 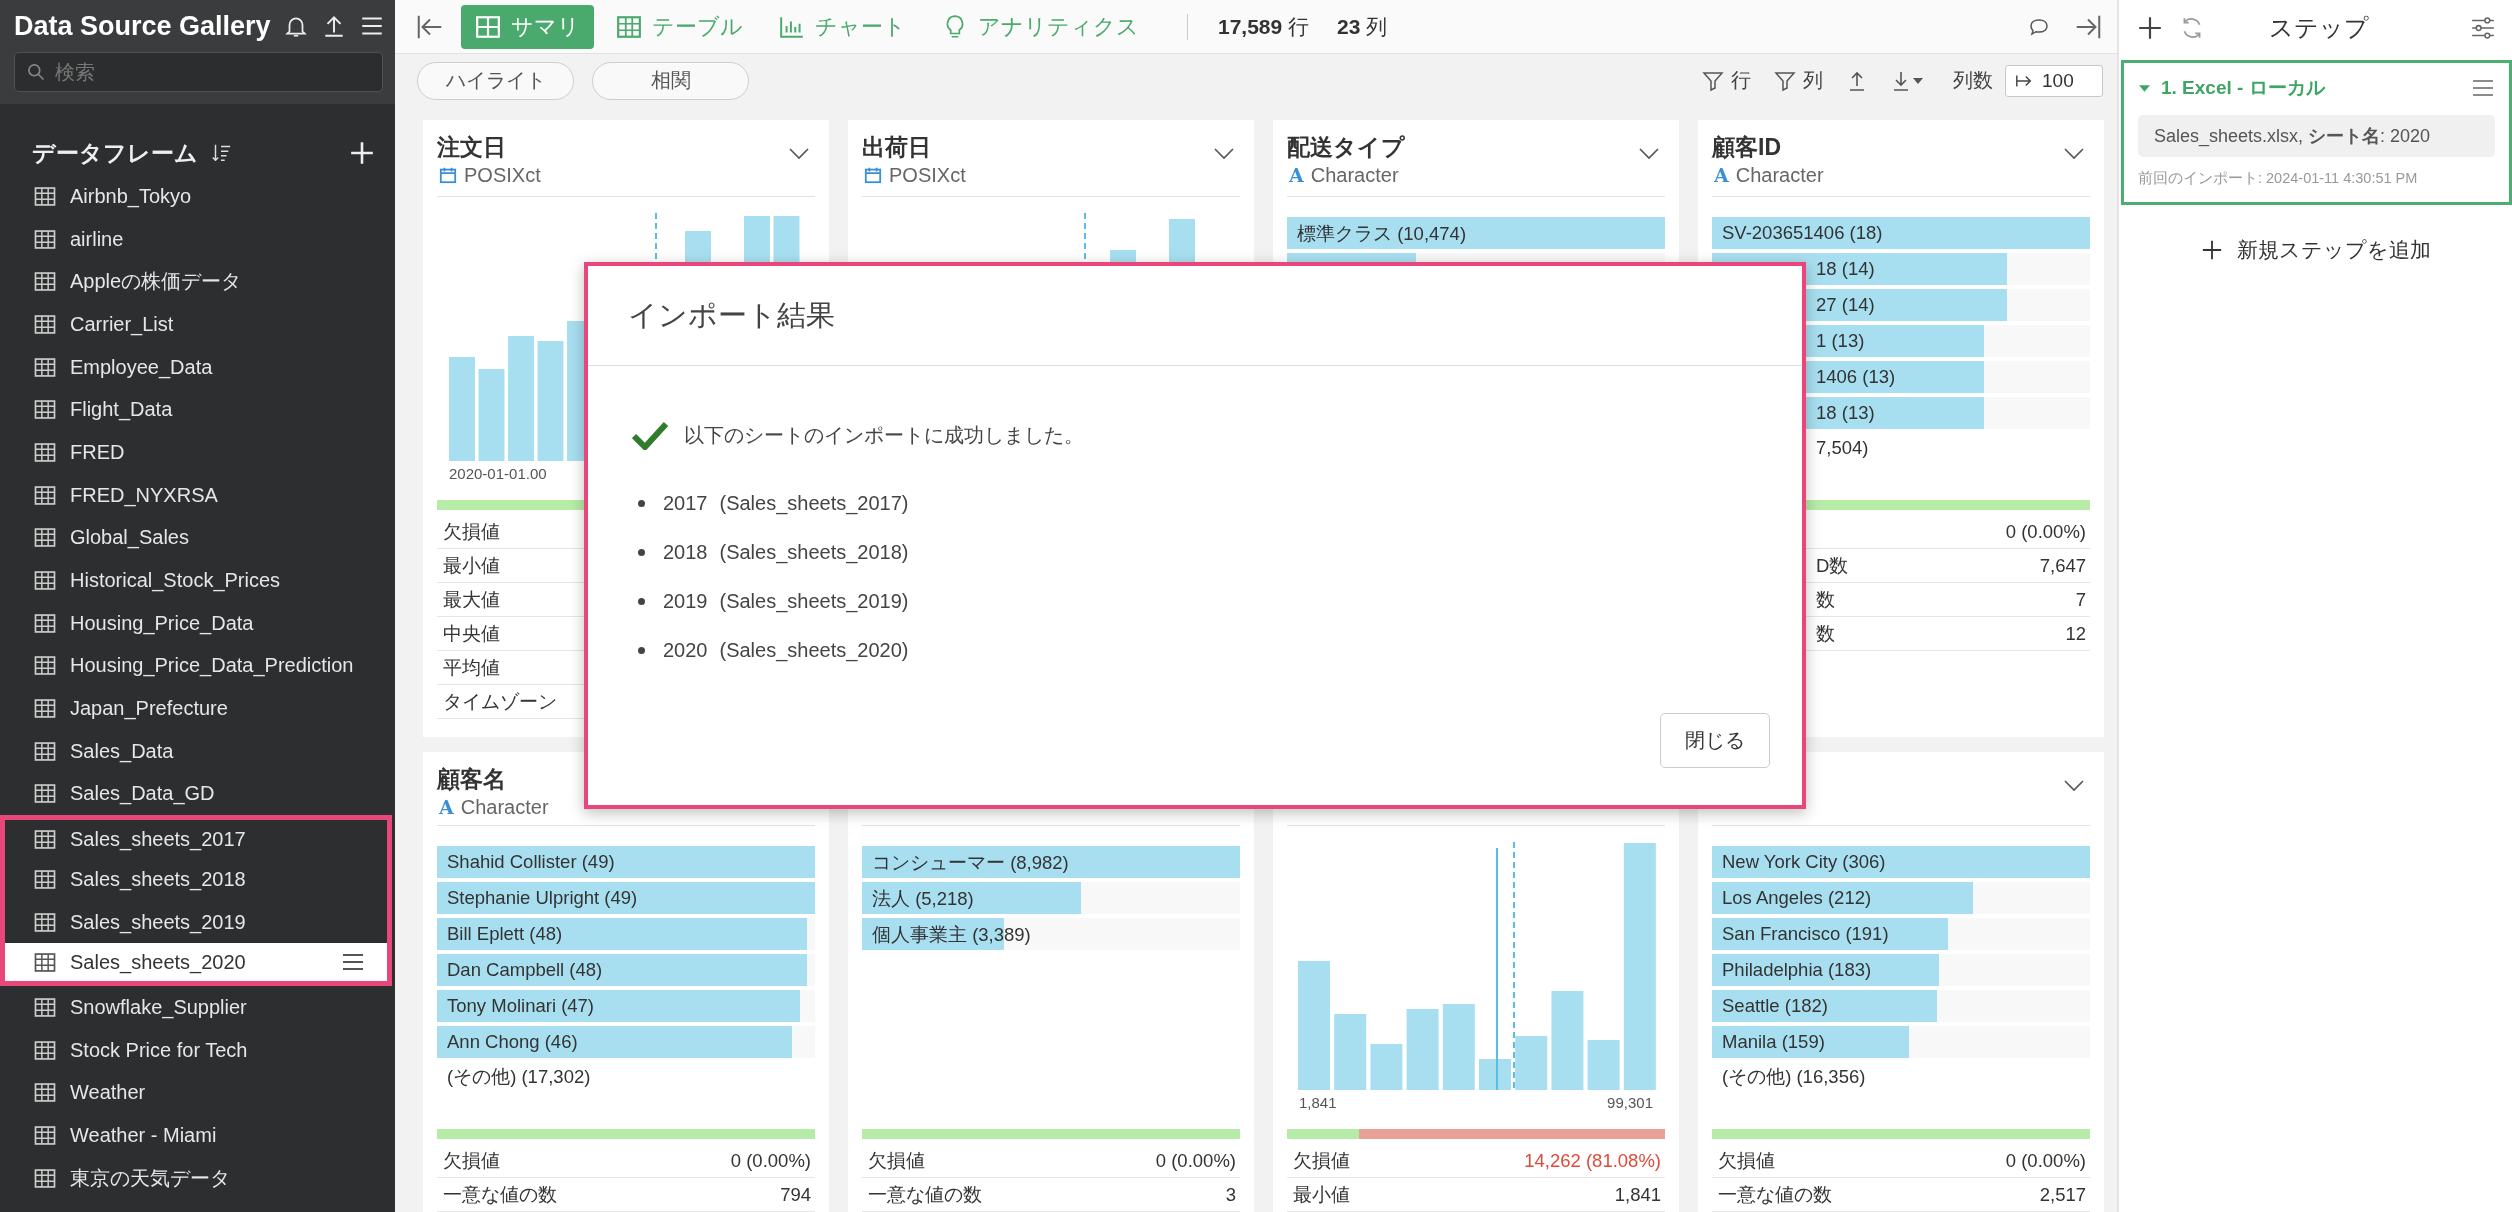 I want to click on add-step-button: 新規ステップを追加, so click(x=2315, y=250).